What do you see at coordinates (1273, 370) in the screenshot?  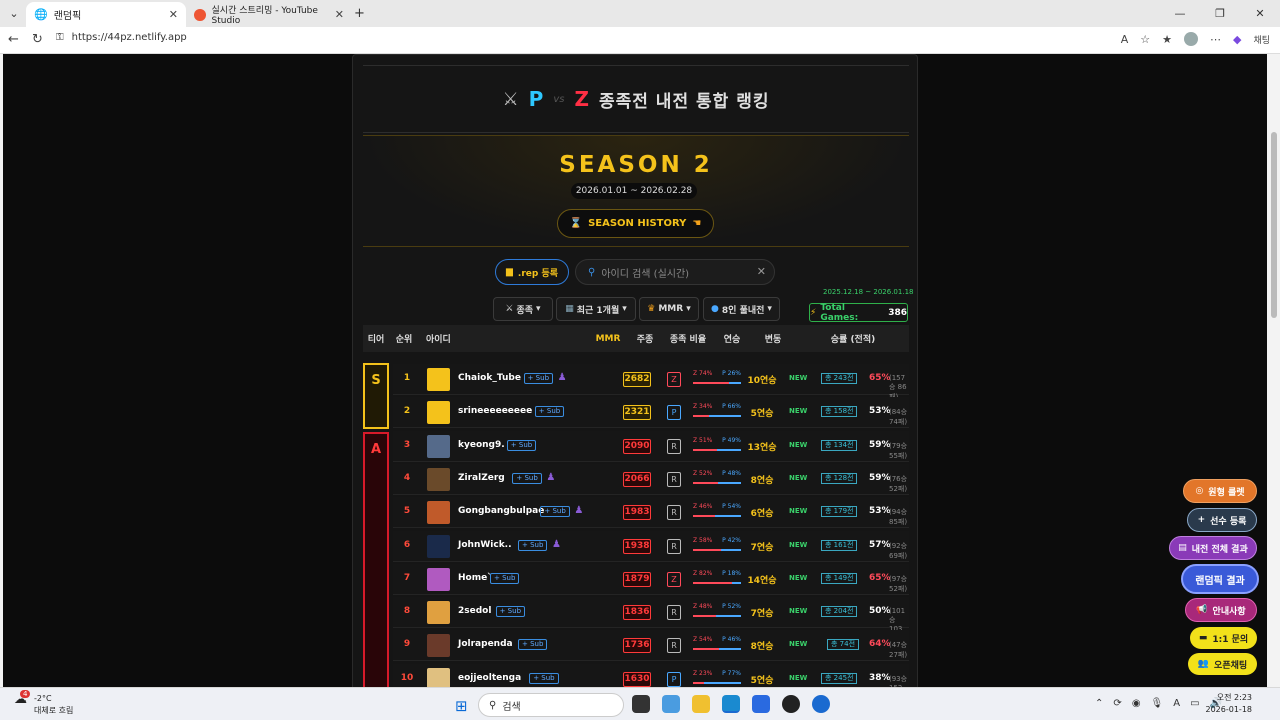 I see `page-scrollbar` at bounding box center [1273, 370].